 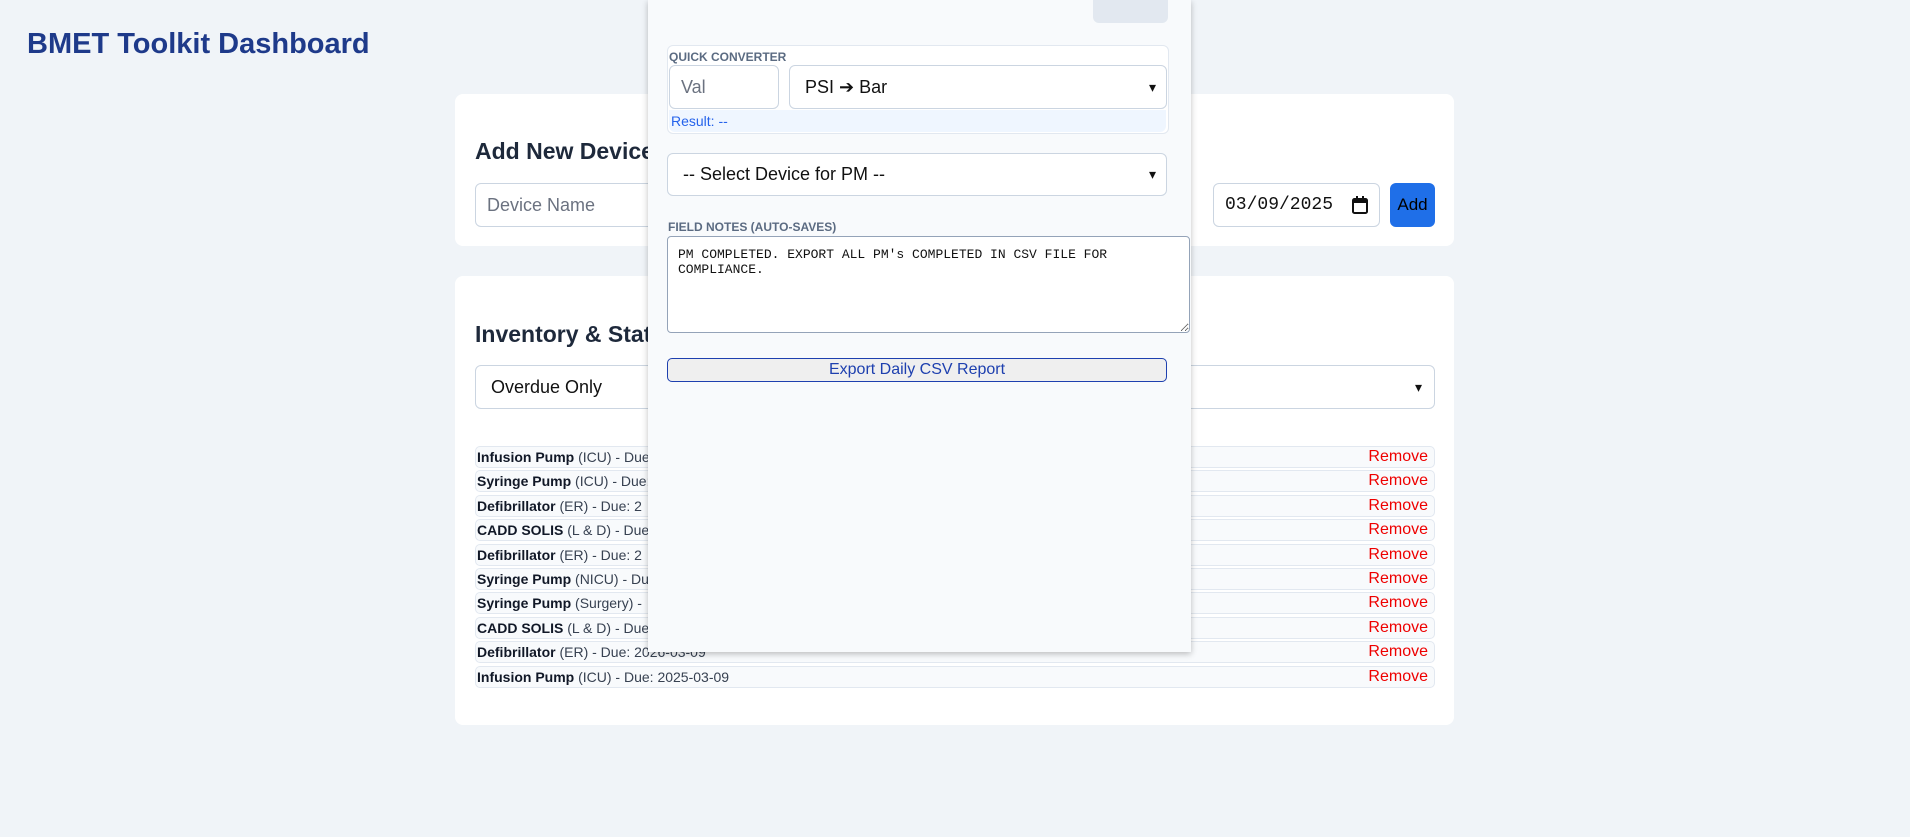 What do you see at coordinates (978, 87) in the screenshot?
I see `conversion-unit-select: PSI ➔ Bar ▾` at bounding box center [978, 87].